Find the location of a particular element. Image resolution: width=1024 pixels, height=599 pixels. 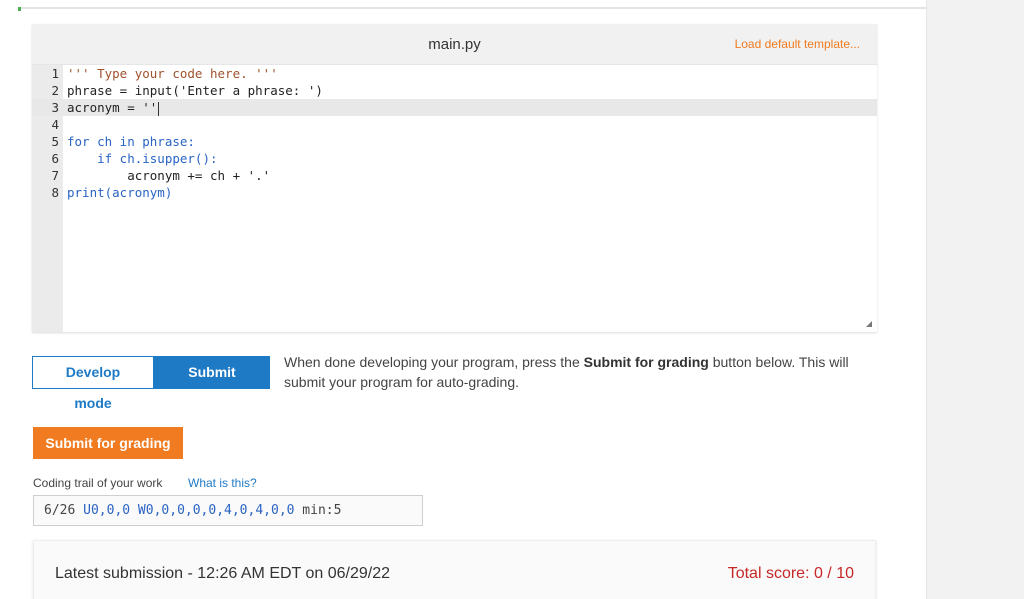

trail-u-values: U0,0,0 is located at coordinates (107, 510).